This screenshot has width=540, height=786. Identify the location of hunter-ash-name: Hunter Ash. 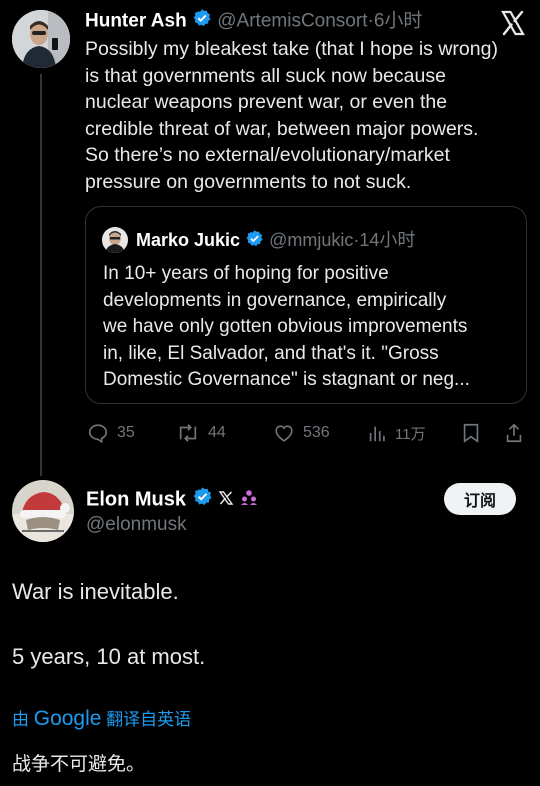
(136, 21).